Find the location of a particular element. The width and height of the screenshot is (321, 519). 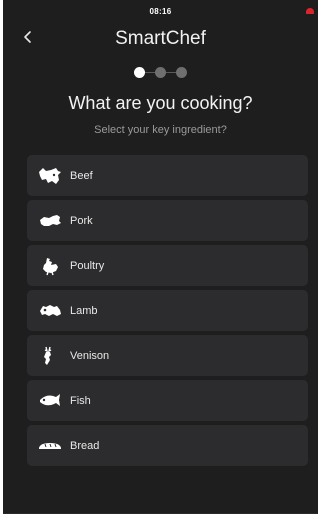

bread-icon is located at coordinates (50, 445).